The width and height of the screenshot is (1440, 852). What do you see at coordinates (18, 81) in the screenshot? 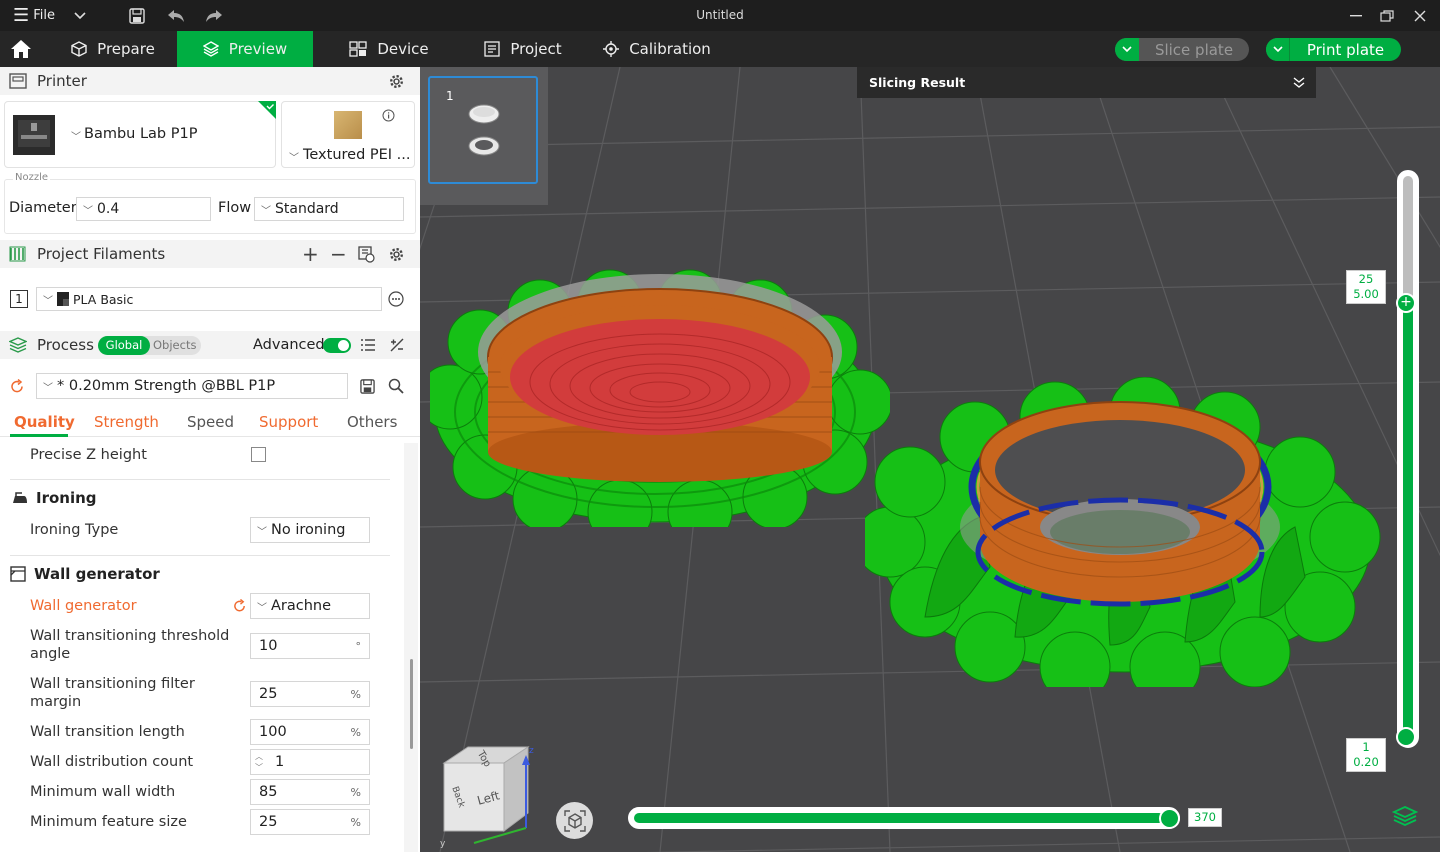
I see `printer-icon` at bounding box center [18, 81].